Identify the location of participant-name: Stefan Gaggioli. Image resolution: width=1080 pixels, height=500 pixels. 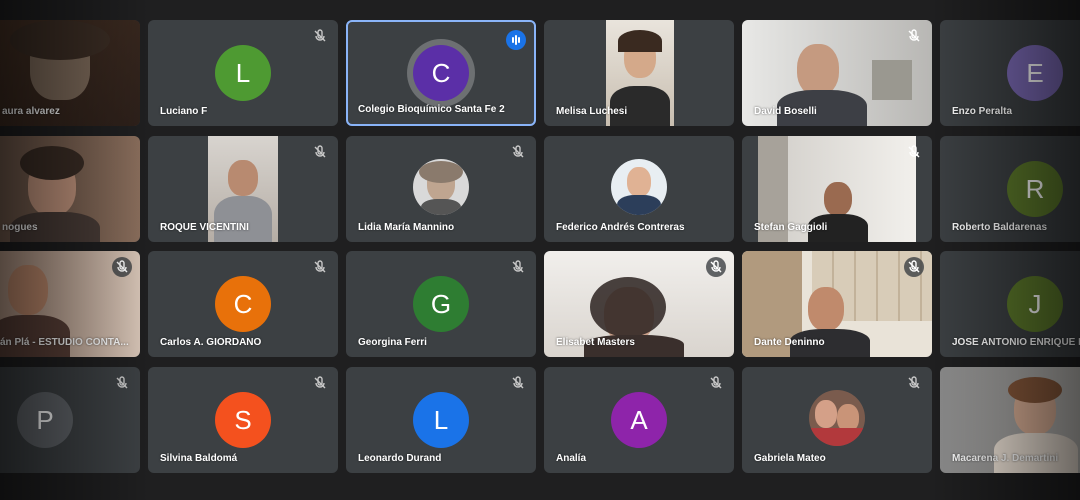
(791, 227).